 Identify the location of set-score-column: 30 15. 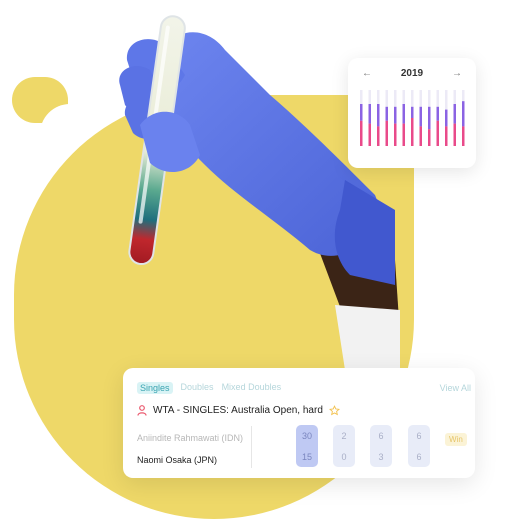
(307, 446).